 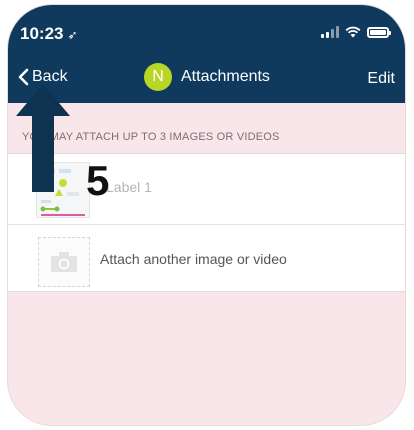 I want to click on attach-placeholder, so click(x=64, y=262).